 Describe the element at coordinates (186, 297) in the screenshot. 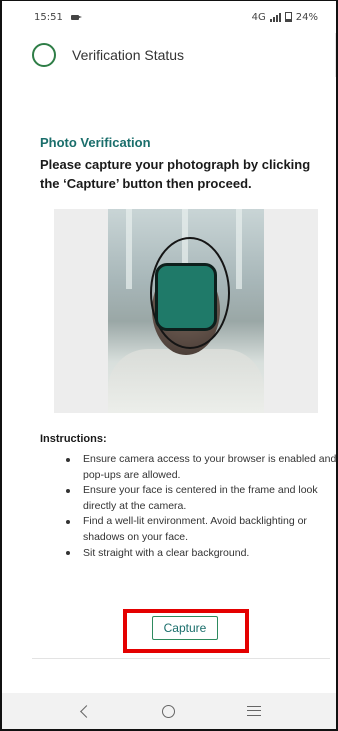

I see `face-redaction-box` at that location.